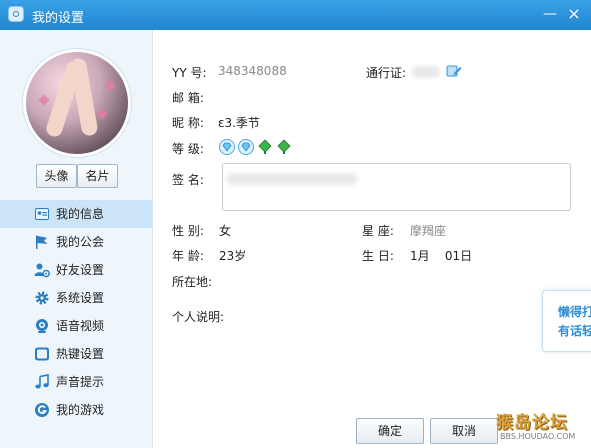  Describe the element at coordinates (378, 256) in the screenshot. I see `birthday-label: 生 日:` at that location.